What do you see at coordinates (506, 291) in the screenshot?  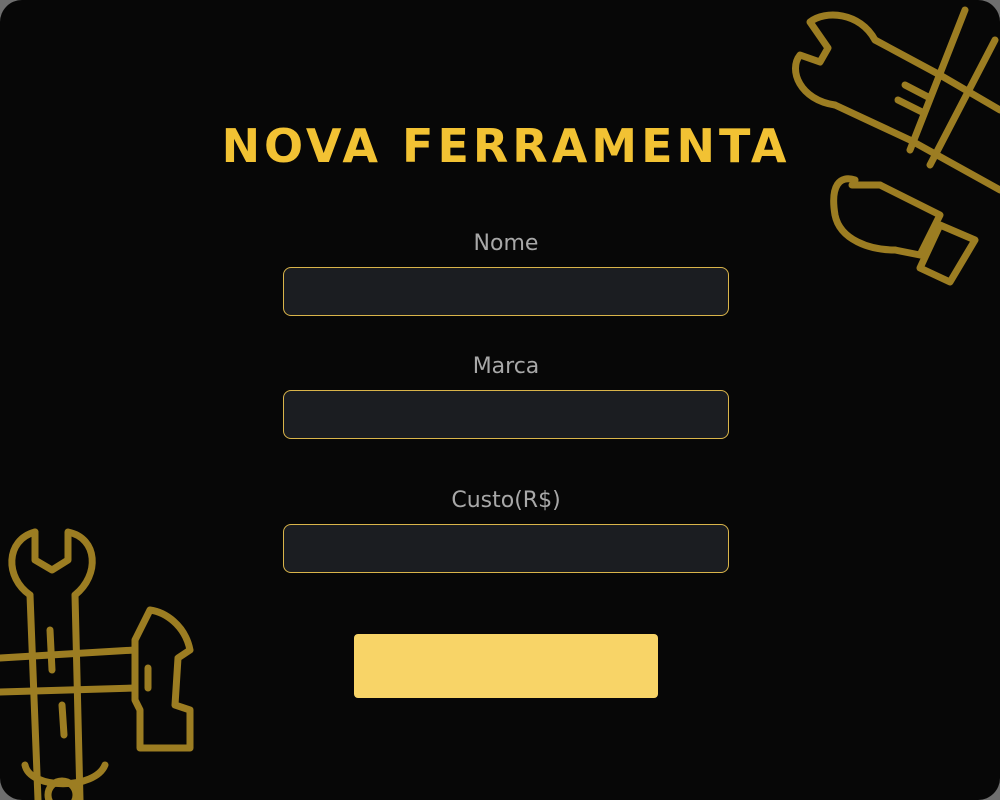 I see `nome-input` at bounding box center [506, 291].